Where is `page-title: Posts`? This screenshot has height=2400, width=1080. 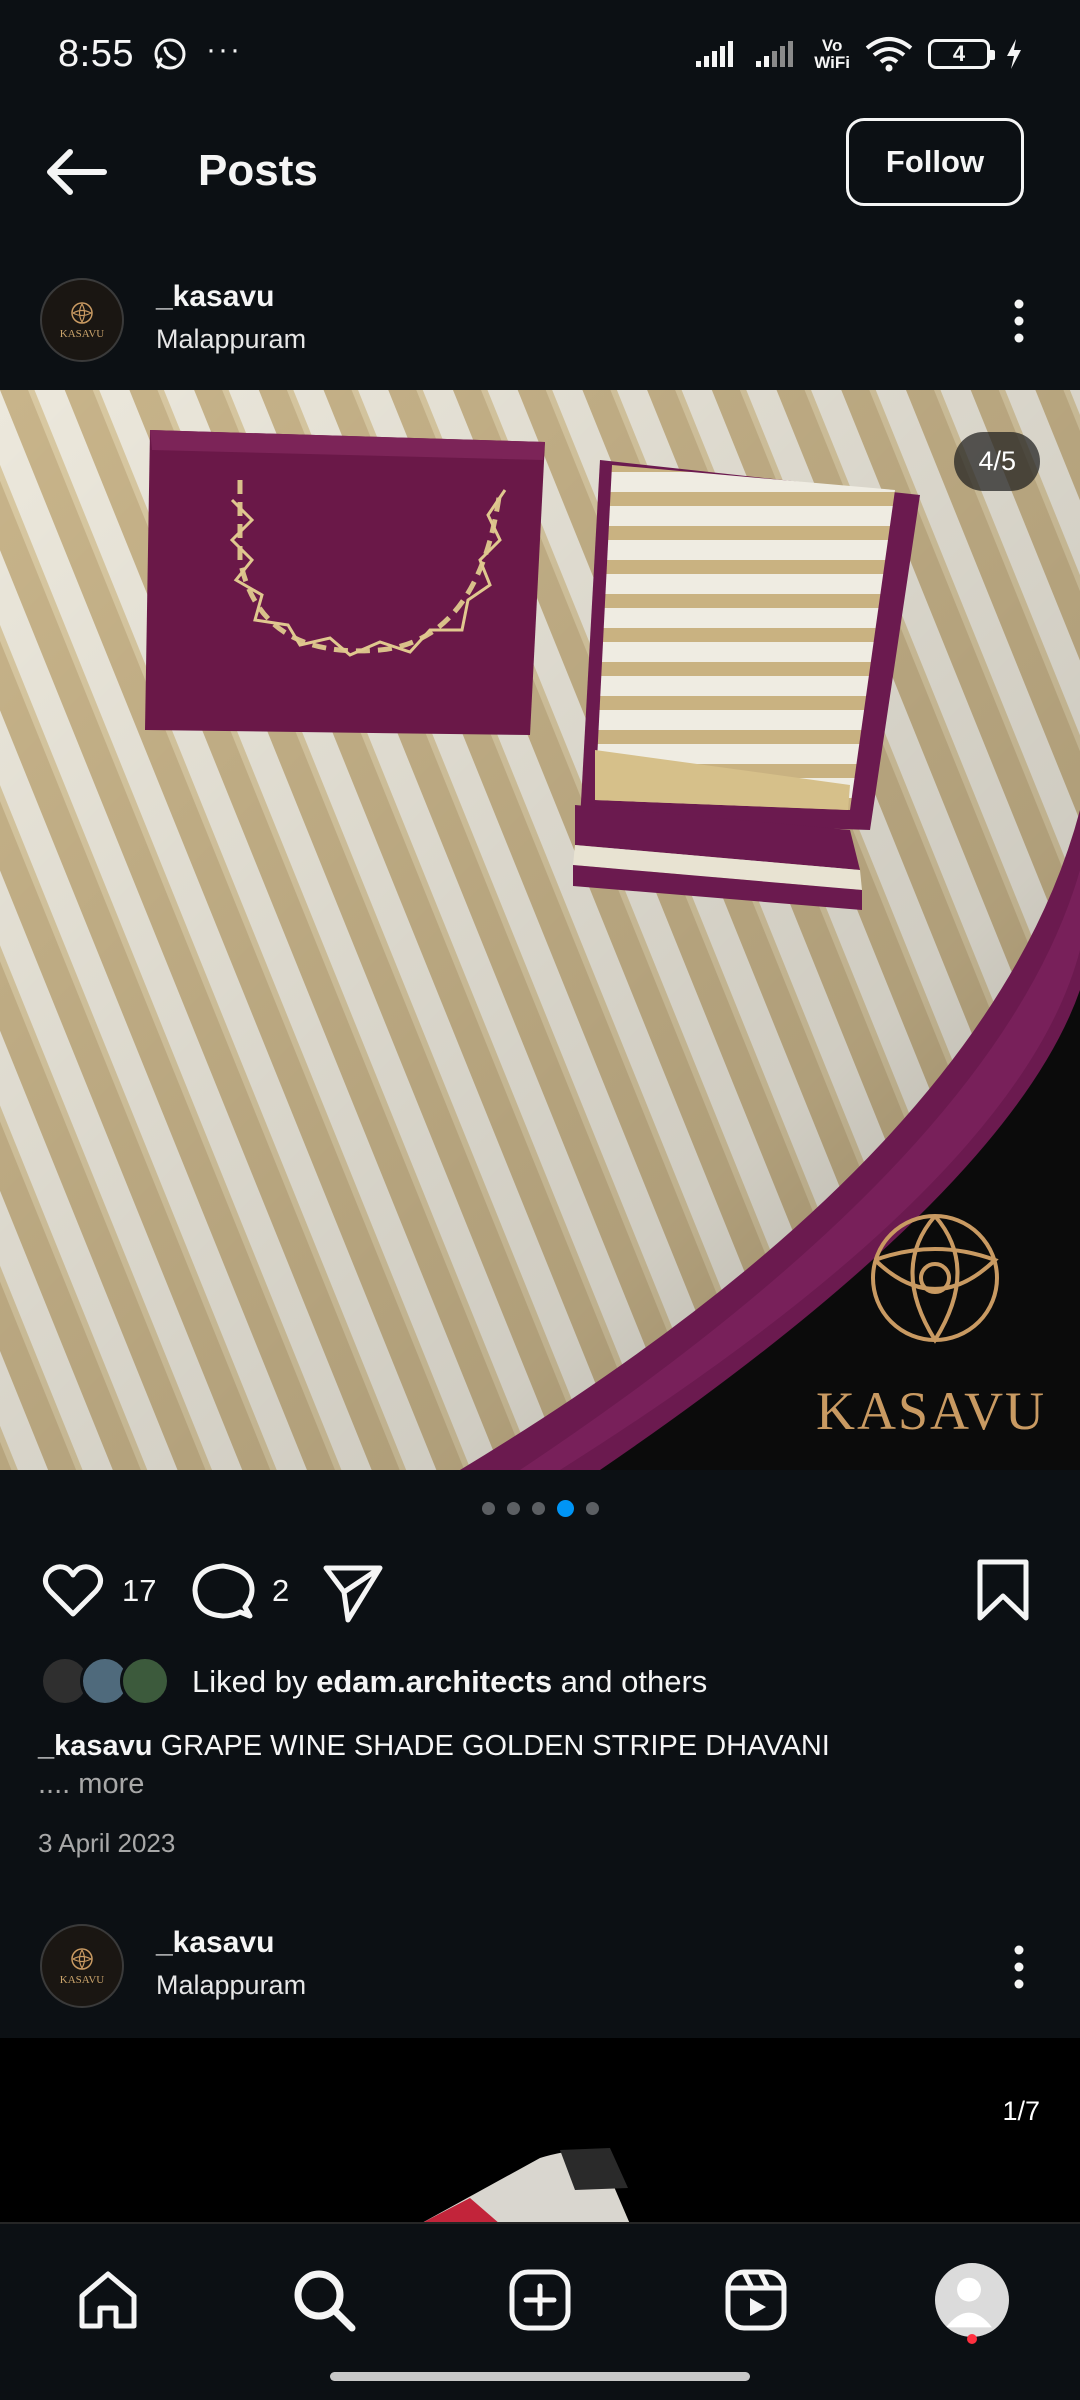
page-title: Posts is located at coordinates (258, 170).